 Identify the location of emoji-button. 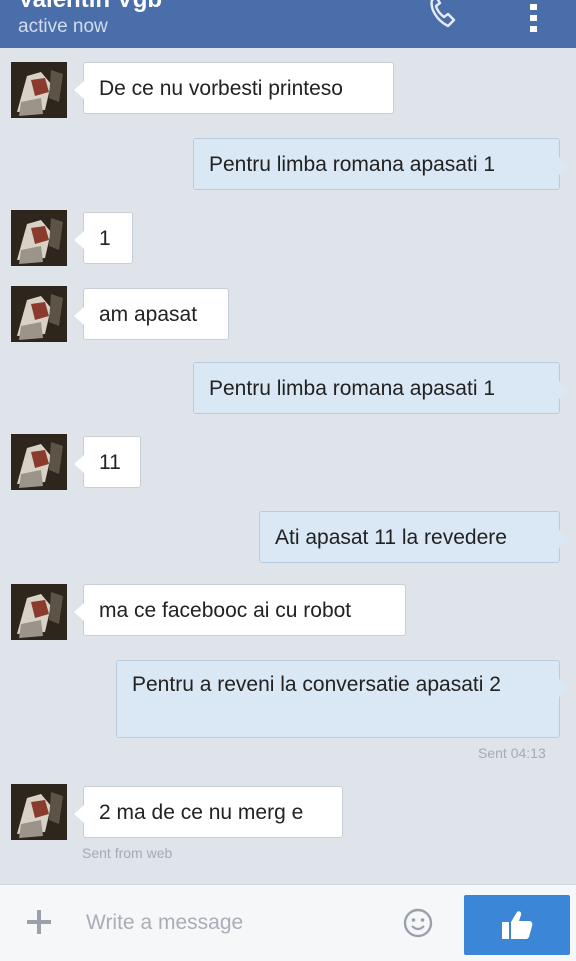
(418, 923).